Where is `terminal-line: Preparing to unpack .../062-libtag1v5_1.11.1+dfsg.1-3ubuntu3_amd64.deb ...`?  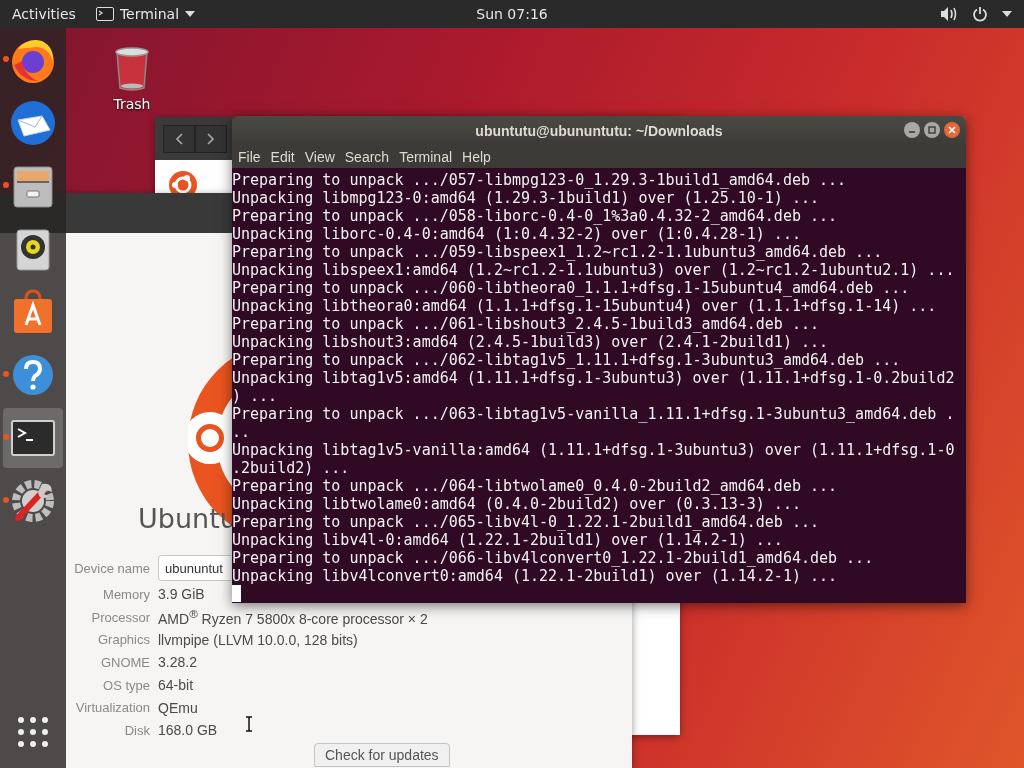 terminal-line: Preparing to unpack .../062-libtag1v5_1.11.1+dfsg.1-3ubuntu3_amd64.deb ... is located at coordinates (567, 360).